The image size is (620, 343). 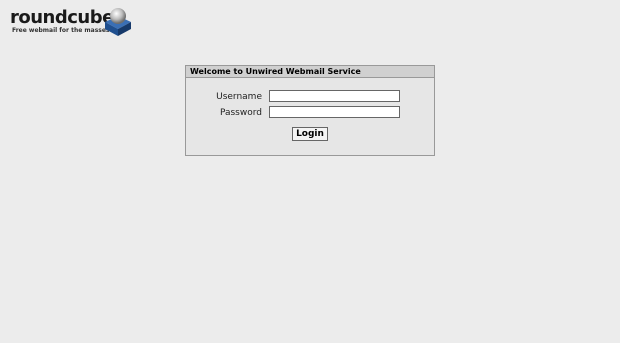 What do you see at coordinates (334, 112) in the screenshot?
I see `password-input` at bounding box center [334, 112].